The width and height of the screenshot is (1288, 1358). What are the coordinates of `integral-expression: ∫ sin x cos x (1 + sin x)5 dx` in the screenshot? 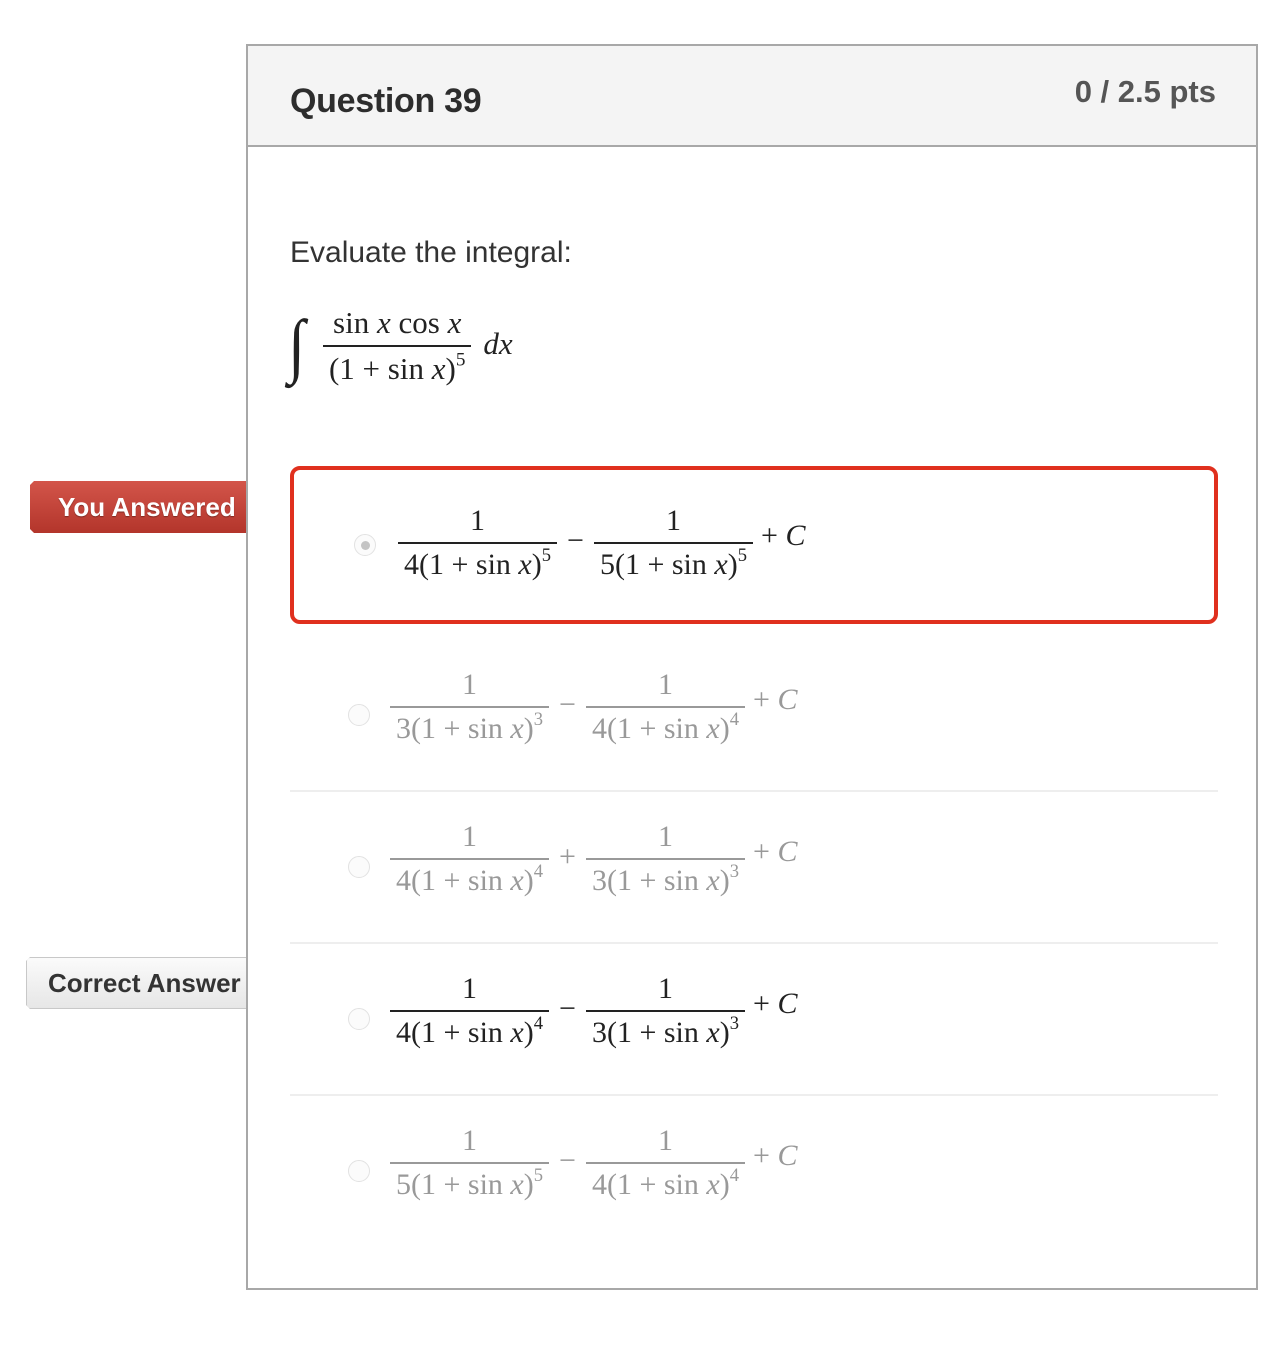 It's located at (400, 346).